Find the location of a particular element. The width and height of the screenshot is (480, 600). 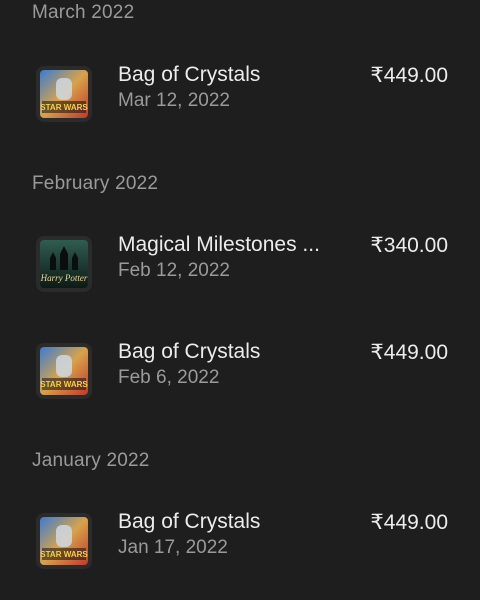

purchase-date: Jan 17, 2022 is located at coordinates (173, 547).